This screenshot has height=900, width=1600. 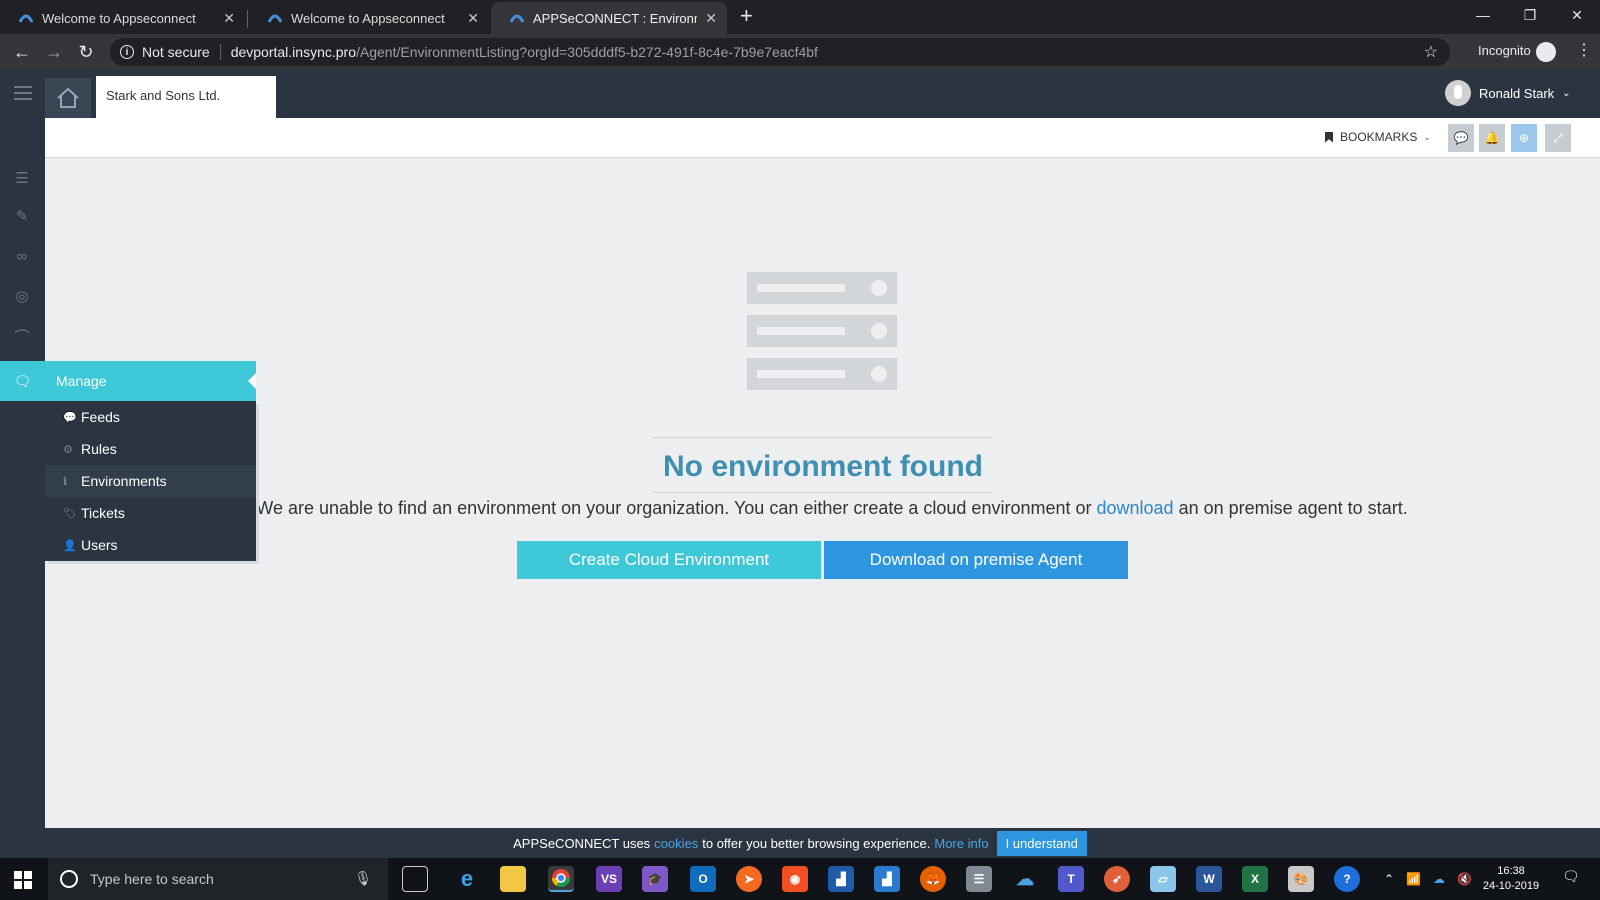 I want to click on clock-date: 24-10-2019, so click(x=1511, y=886).